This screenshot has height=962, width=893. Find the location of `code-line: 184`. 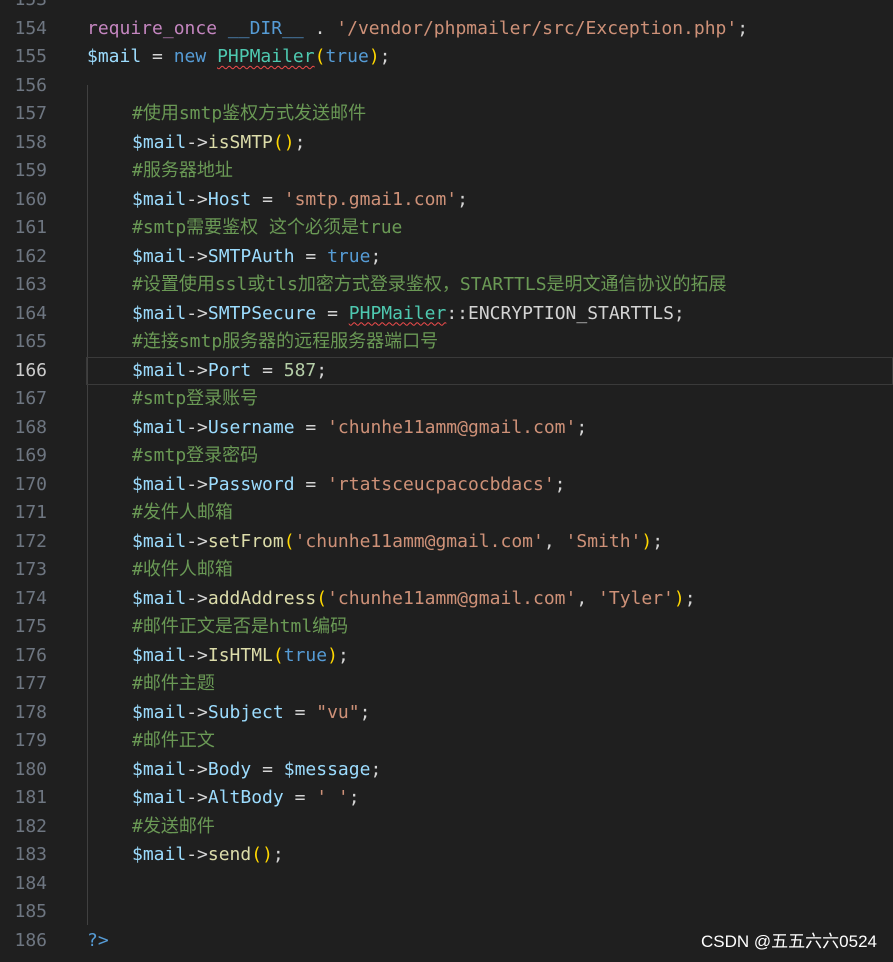

code-line: 184 is located at coordinates (446, 884).